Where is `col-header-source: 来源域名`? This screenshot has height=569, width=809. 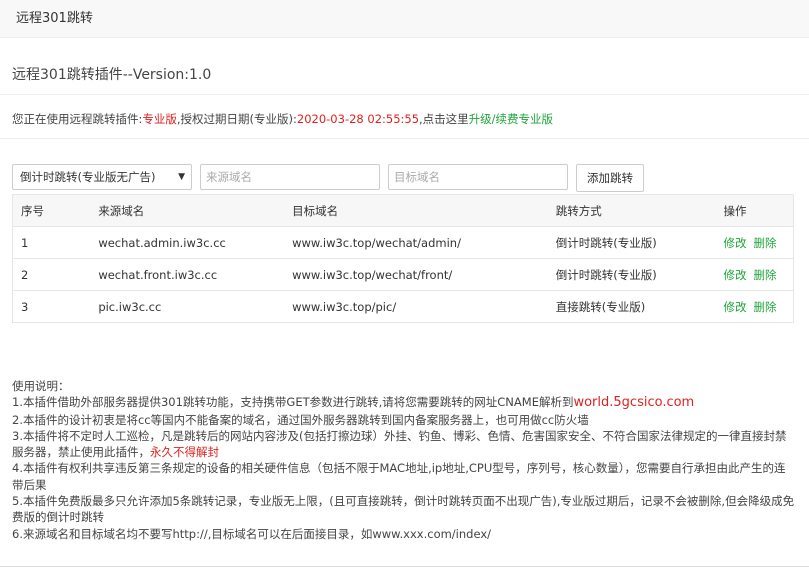
col-header-source: 来源域名 is located at coordinates (187, 210).